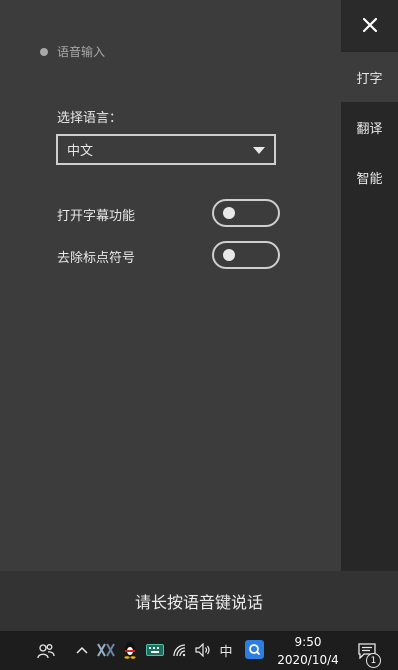 This screenshot has height=670, width=398. I want to click on close-icon, so click(369, 25).